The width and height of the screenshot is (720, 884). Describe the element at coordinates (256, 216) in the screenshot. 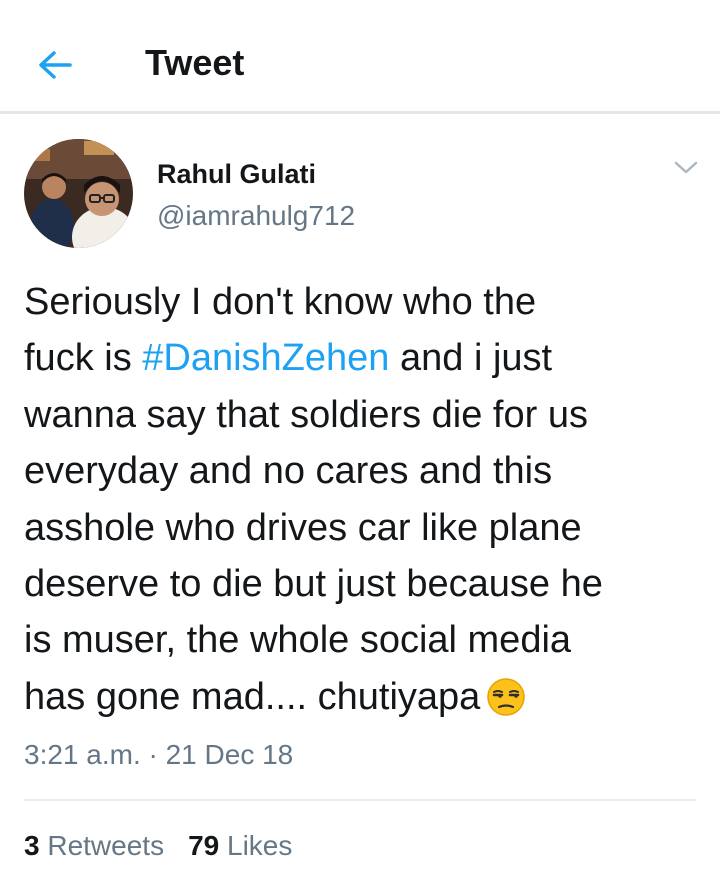

I see `author-handle: @iamrahulg712` at that location.